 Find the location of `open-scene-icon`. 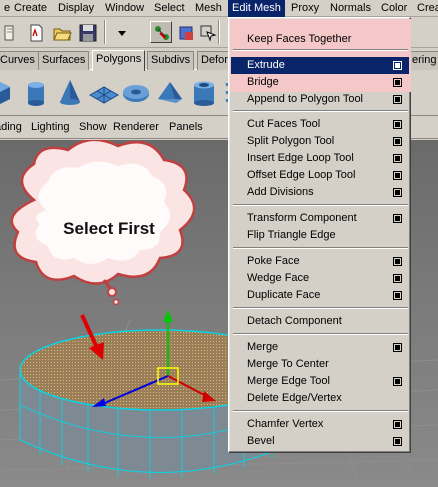

open-scene-icon is located at coordinates (61, 32).